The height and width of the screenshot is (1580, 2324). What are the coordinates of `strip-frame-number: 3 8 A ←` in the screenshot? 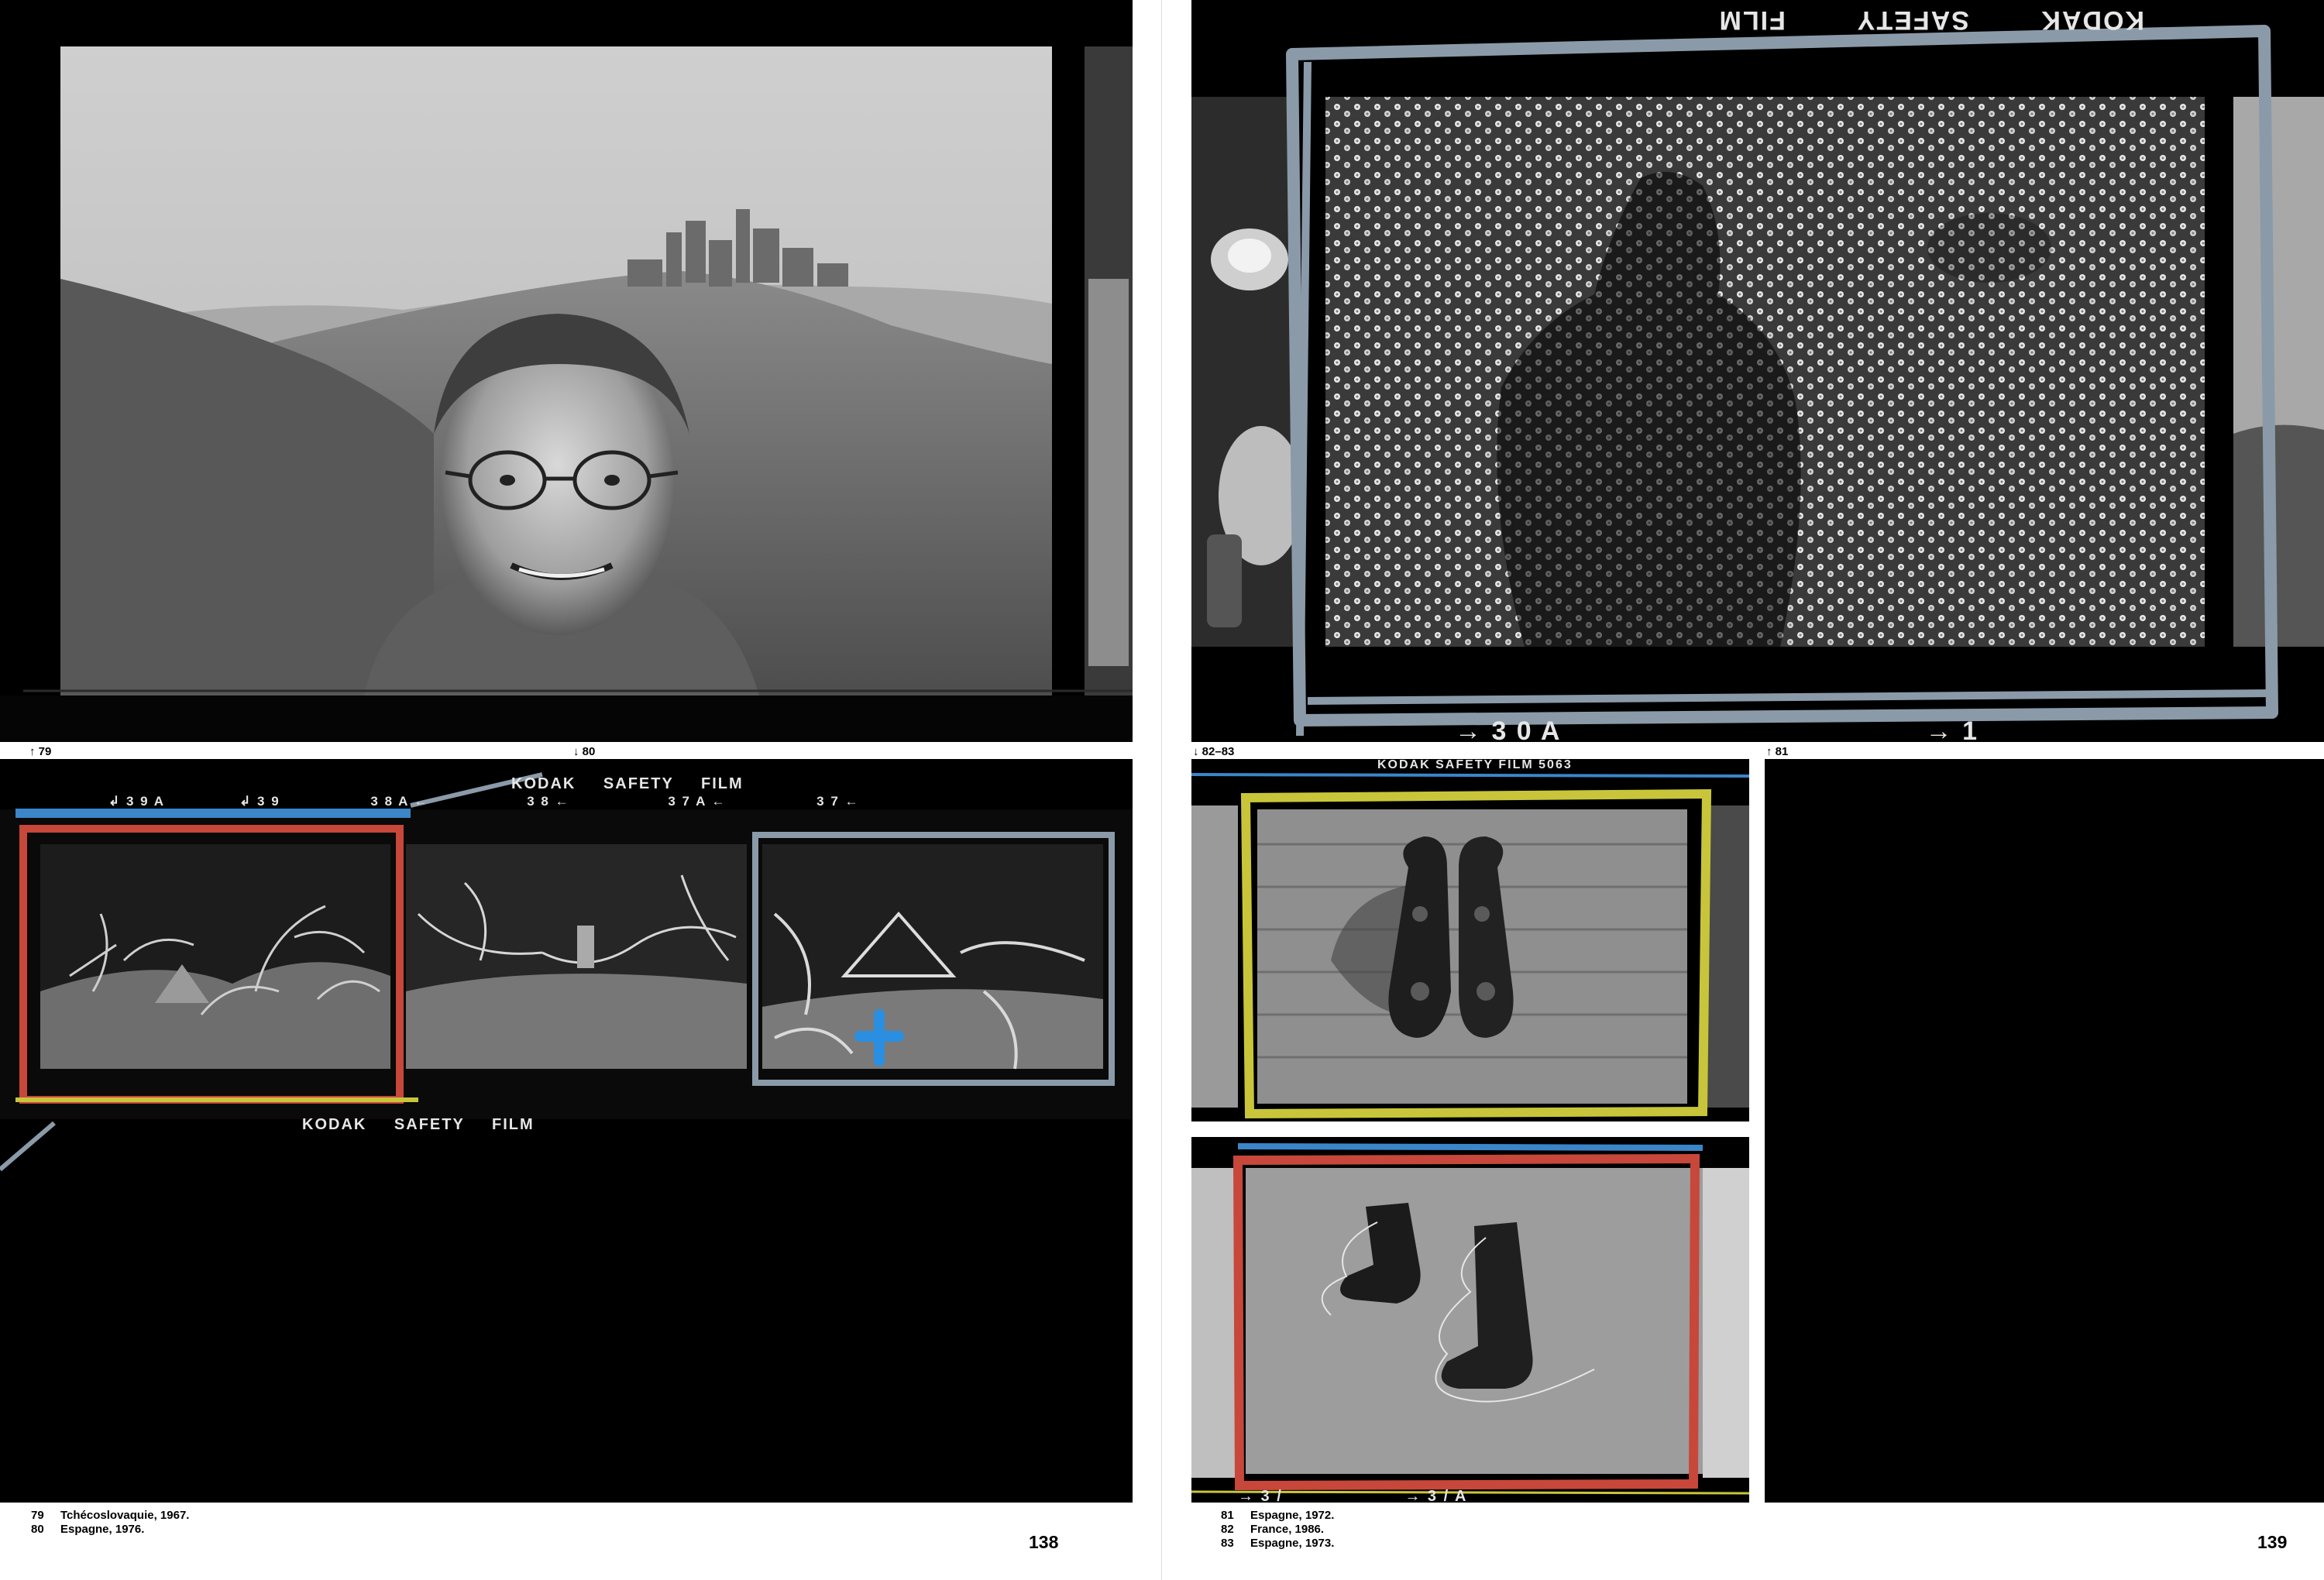 It's located at (399, 802).